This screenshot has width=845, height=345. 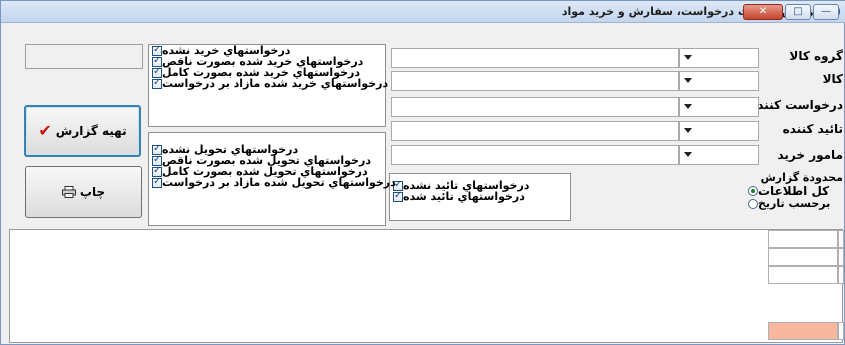 What do you see at coordinates (535, 155) in the screenshot?
I see `purchase-agent-field` at bounding box center [535, 155].